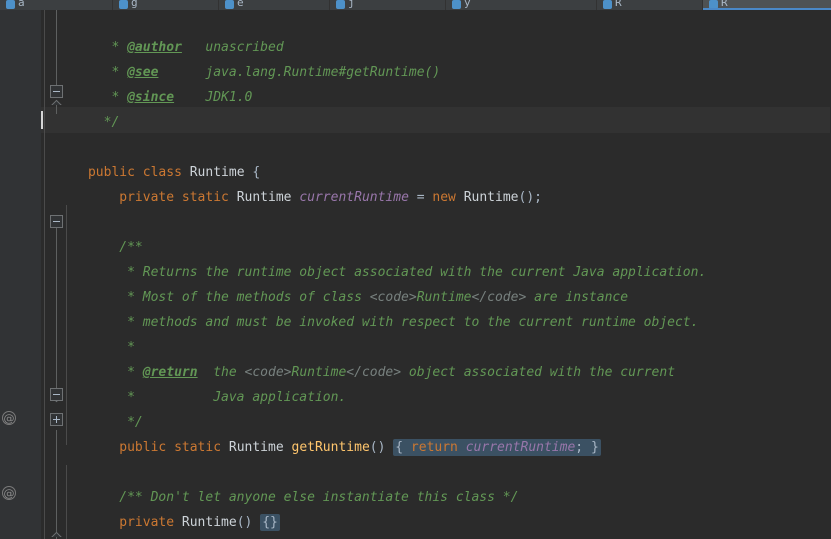 The height and width of the screenshot is (539, 831). Describe the element at coordinates (150, 157) in the screenshot. I see `code-line: public class Runtime {` at that location.